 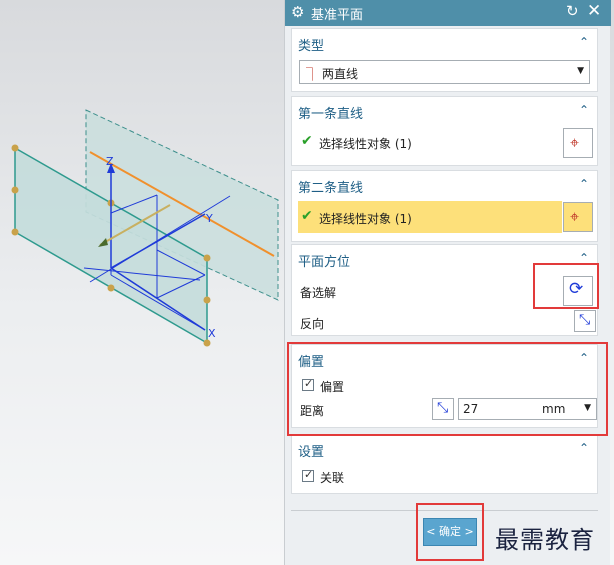 I want to click on second-line-section: 第二条直线 ⌃ ✔ 选择线性对象 (1) ⌖, so click(x=444, y=206).